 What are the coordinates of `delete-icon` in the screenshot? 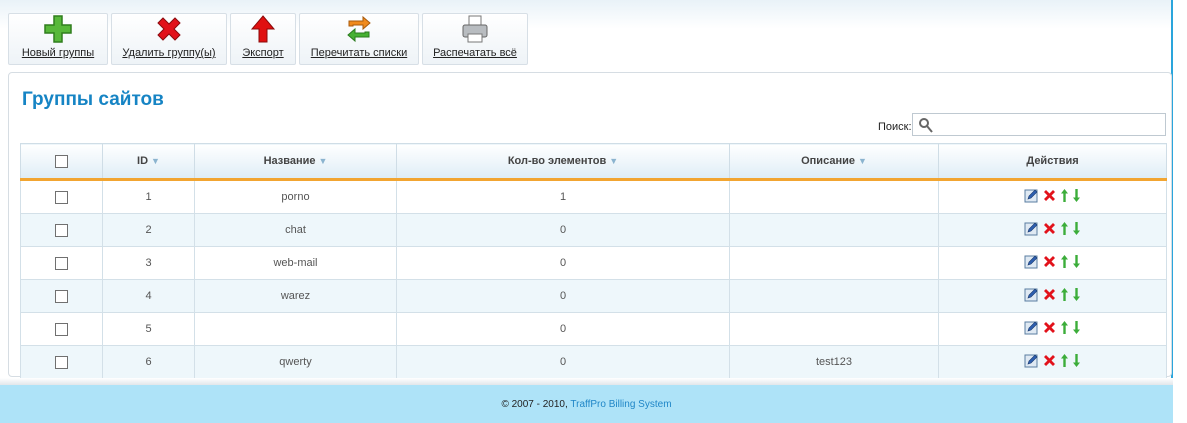 It's located at (169, 29).